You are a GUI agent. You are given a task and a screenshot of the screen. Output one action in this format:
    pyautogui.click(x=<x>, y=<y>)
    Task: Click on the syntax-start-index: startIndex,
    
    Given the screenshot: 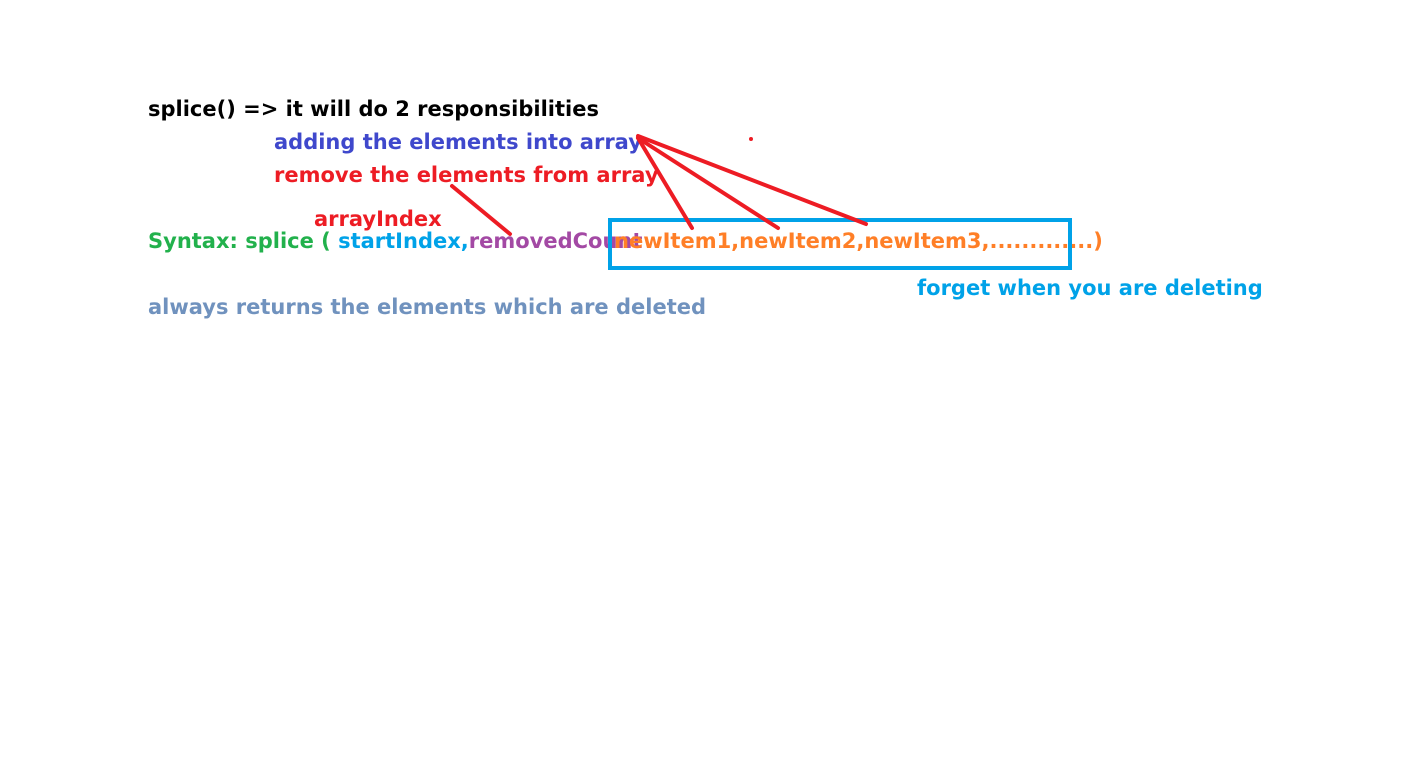 What is the action you would take?
    pyautogui.click(x=403, y=241)
    